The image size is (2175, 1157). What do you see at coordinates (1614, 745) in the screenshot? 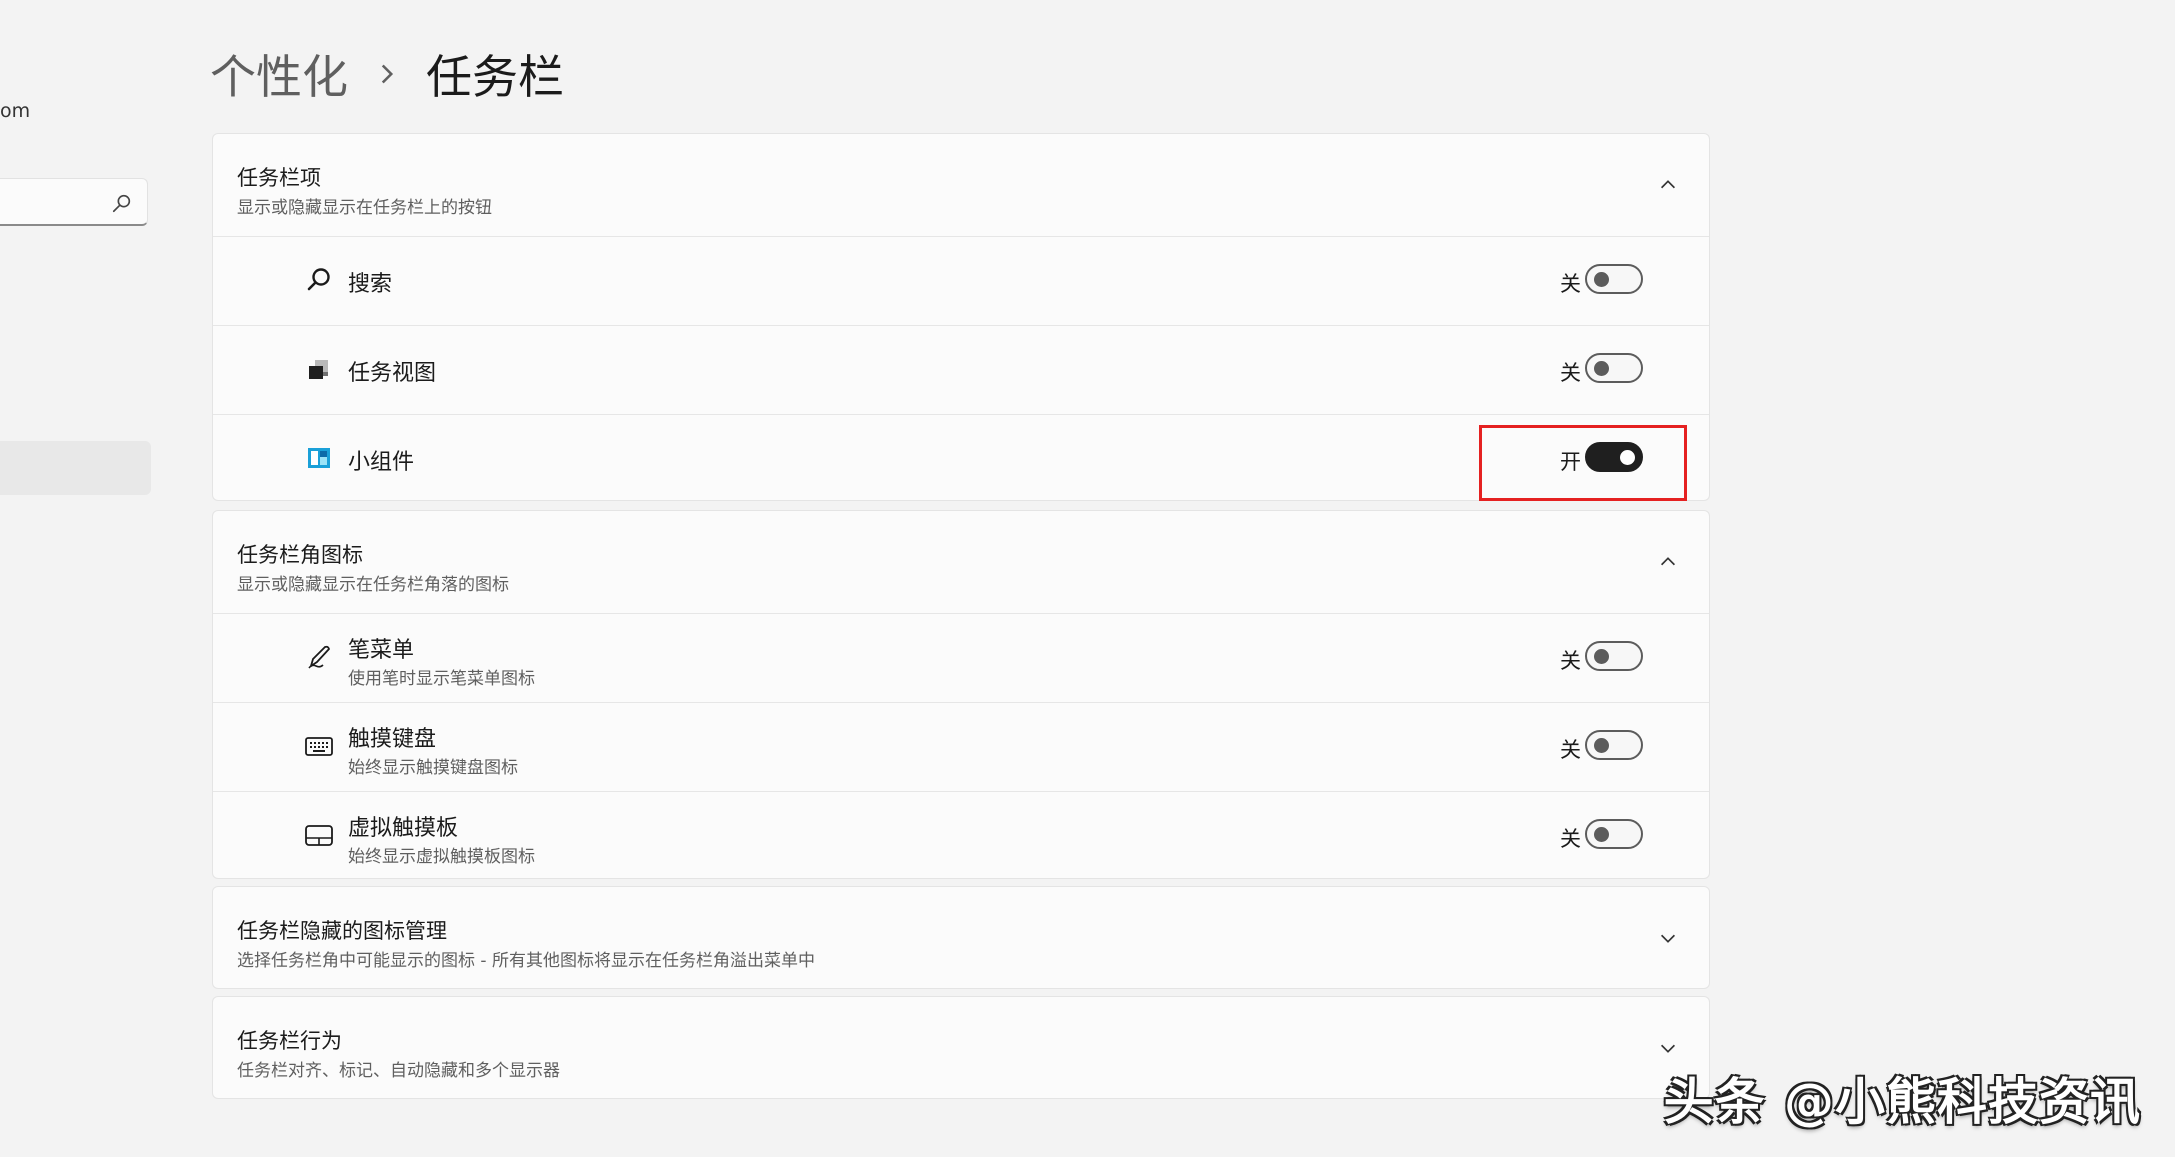
I see `touch-keyboard-toggle` at bounding box center [1614, 745].